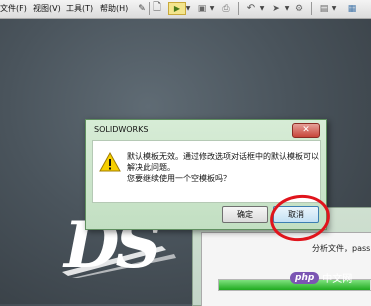 The height and width of the screenshot is (306, 371). Describe the element at coordinates (305, 277) in the screenshot. I see `watermark-badge: php` at that location.